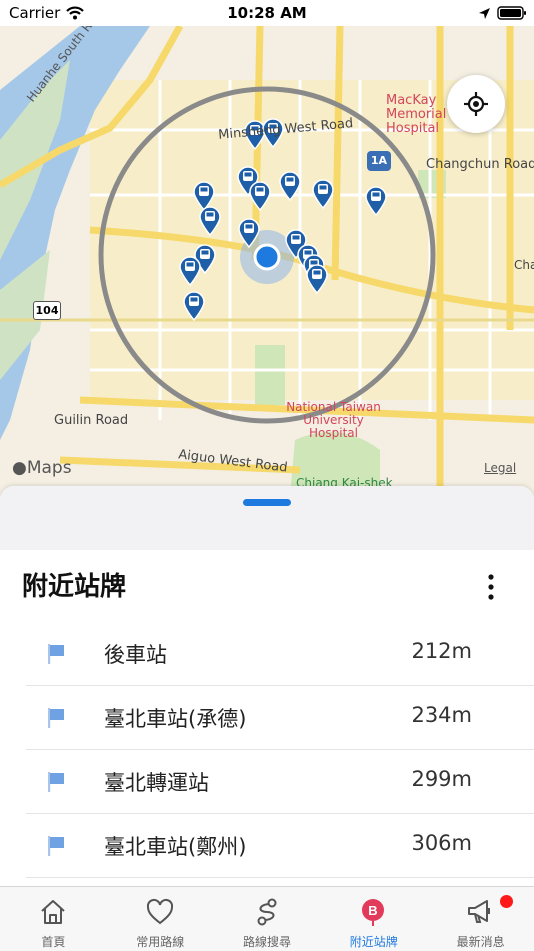 The width and height of the screenshot is (534, 951). Describe the element at coordinates (267, 518) in the screenshot. I see `sheet-header` at that location.